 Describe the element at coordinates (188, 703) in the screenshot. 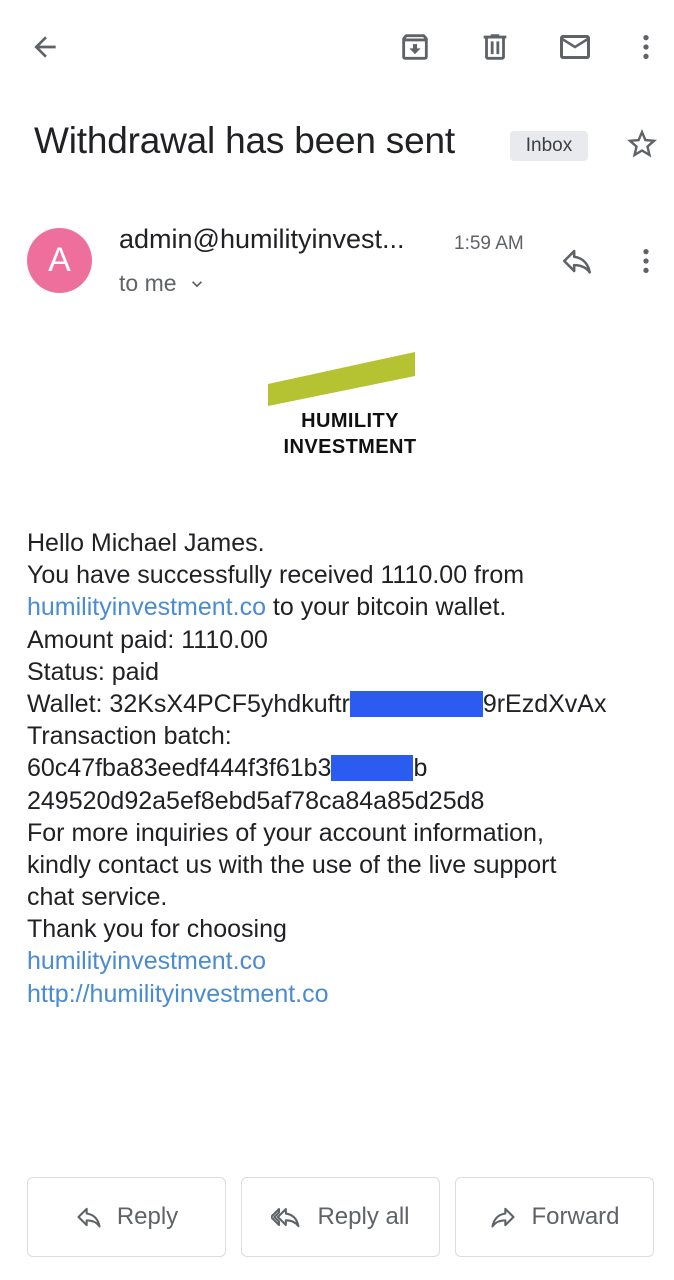

I see `wallet-start: Wallet: 32KsX4PCF5yhdkuftr` at that location.